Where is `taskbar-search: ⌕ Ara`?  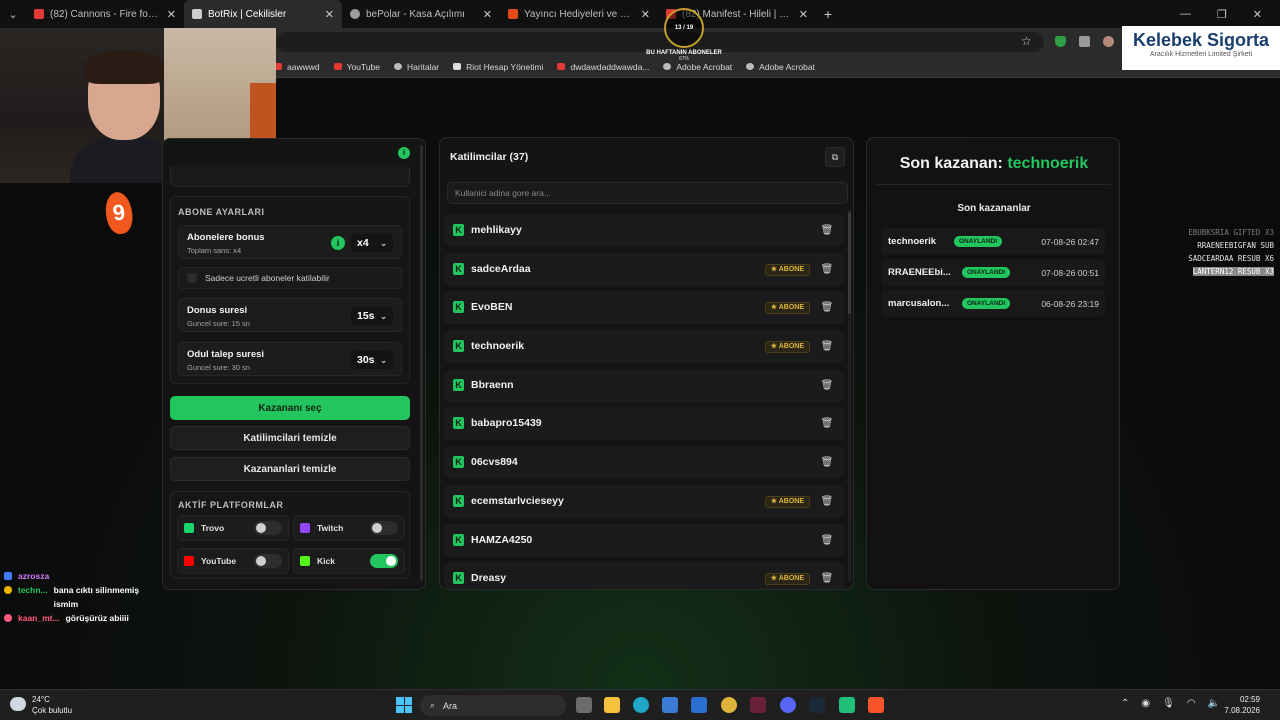
taskbar-search: ⌕ Ara is located at coordinates (493, 705).